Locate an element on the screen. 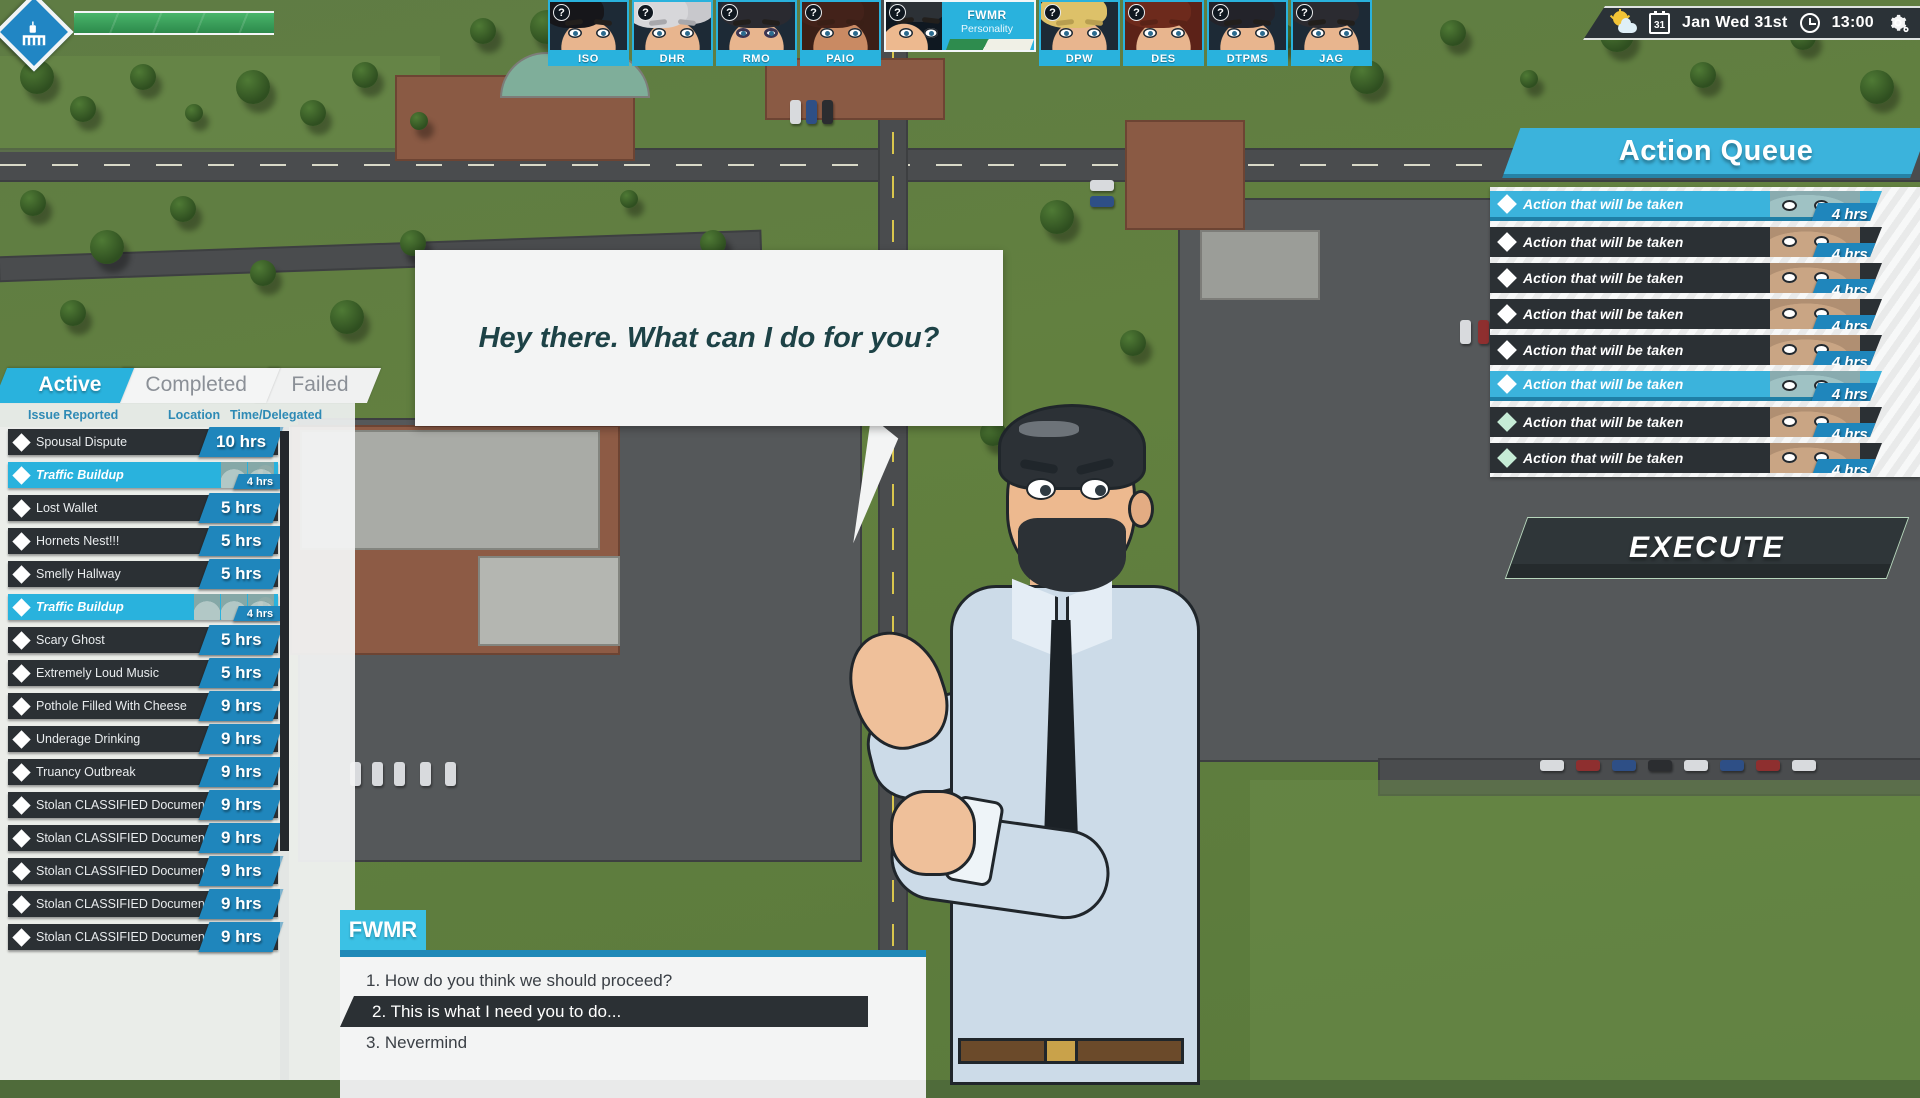 Image resolution: width=1920 pixels, height=1098 pixels. city-hall-icon is located at coordinates (34, 34).